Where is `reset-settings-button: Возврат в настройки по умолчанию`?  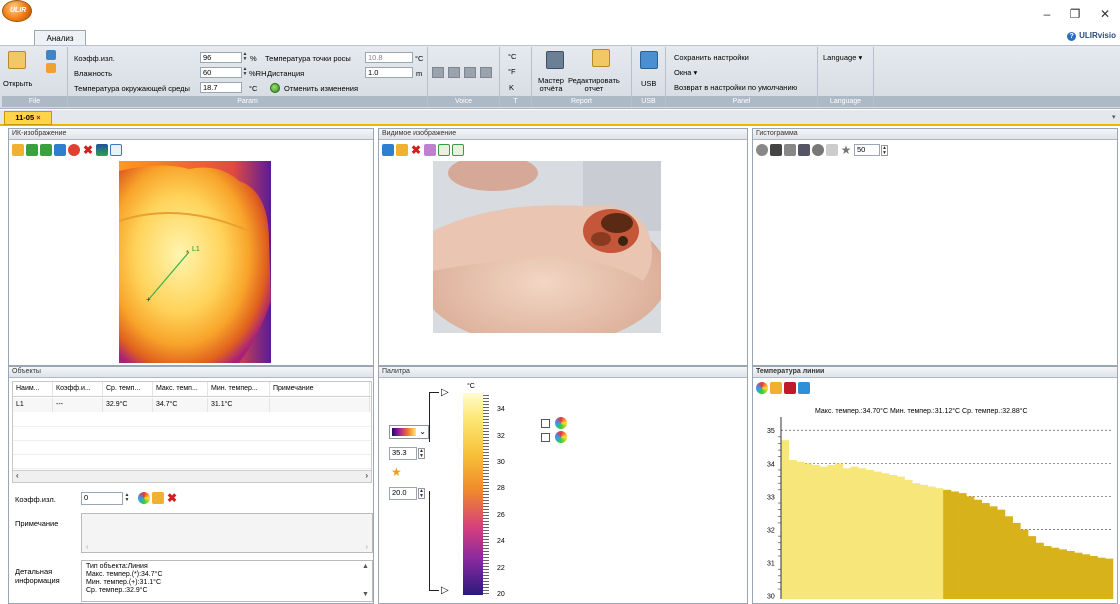
reset-settings-button: Возврат в настройки по умолчанию is located at coordinates (735, 87).